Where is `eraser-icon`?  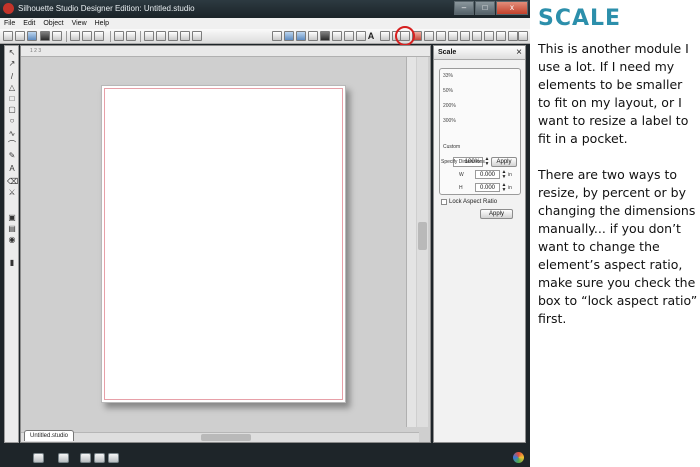 eraser-icon is located at coordinates (477, 36).